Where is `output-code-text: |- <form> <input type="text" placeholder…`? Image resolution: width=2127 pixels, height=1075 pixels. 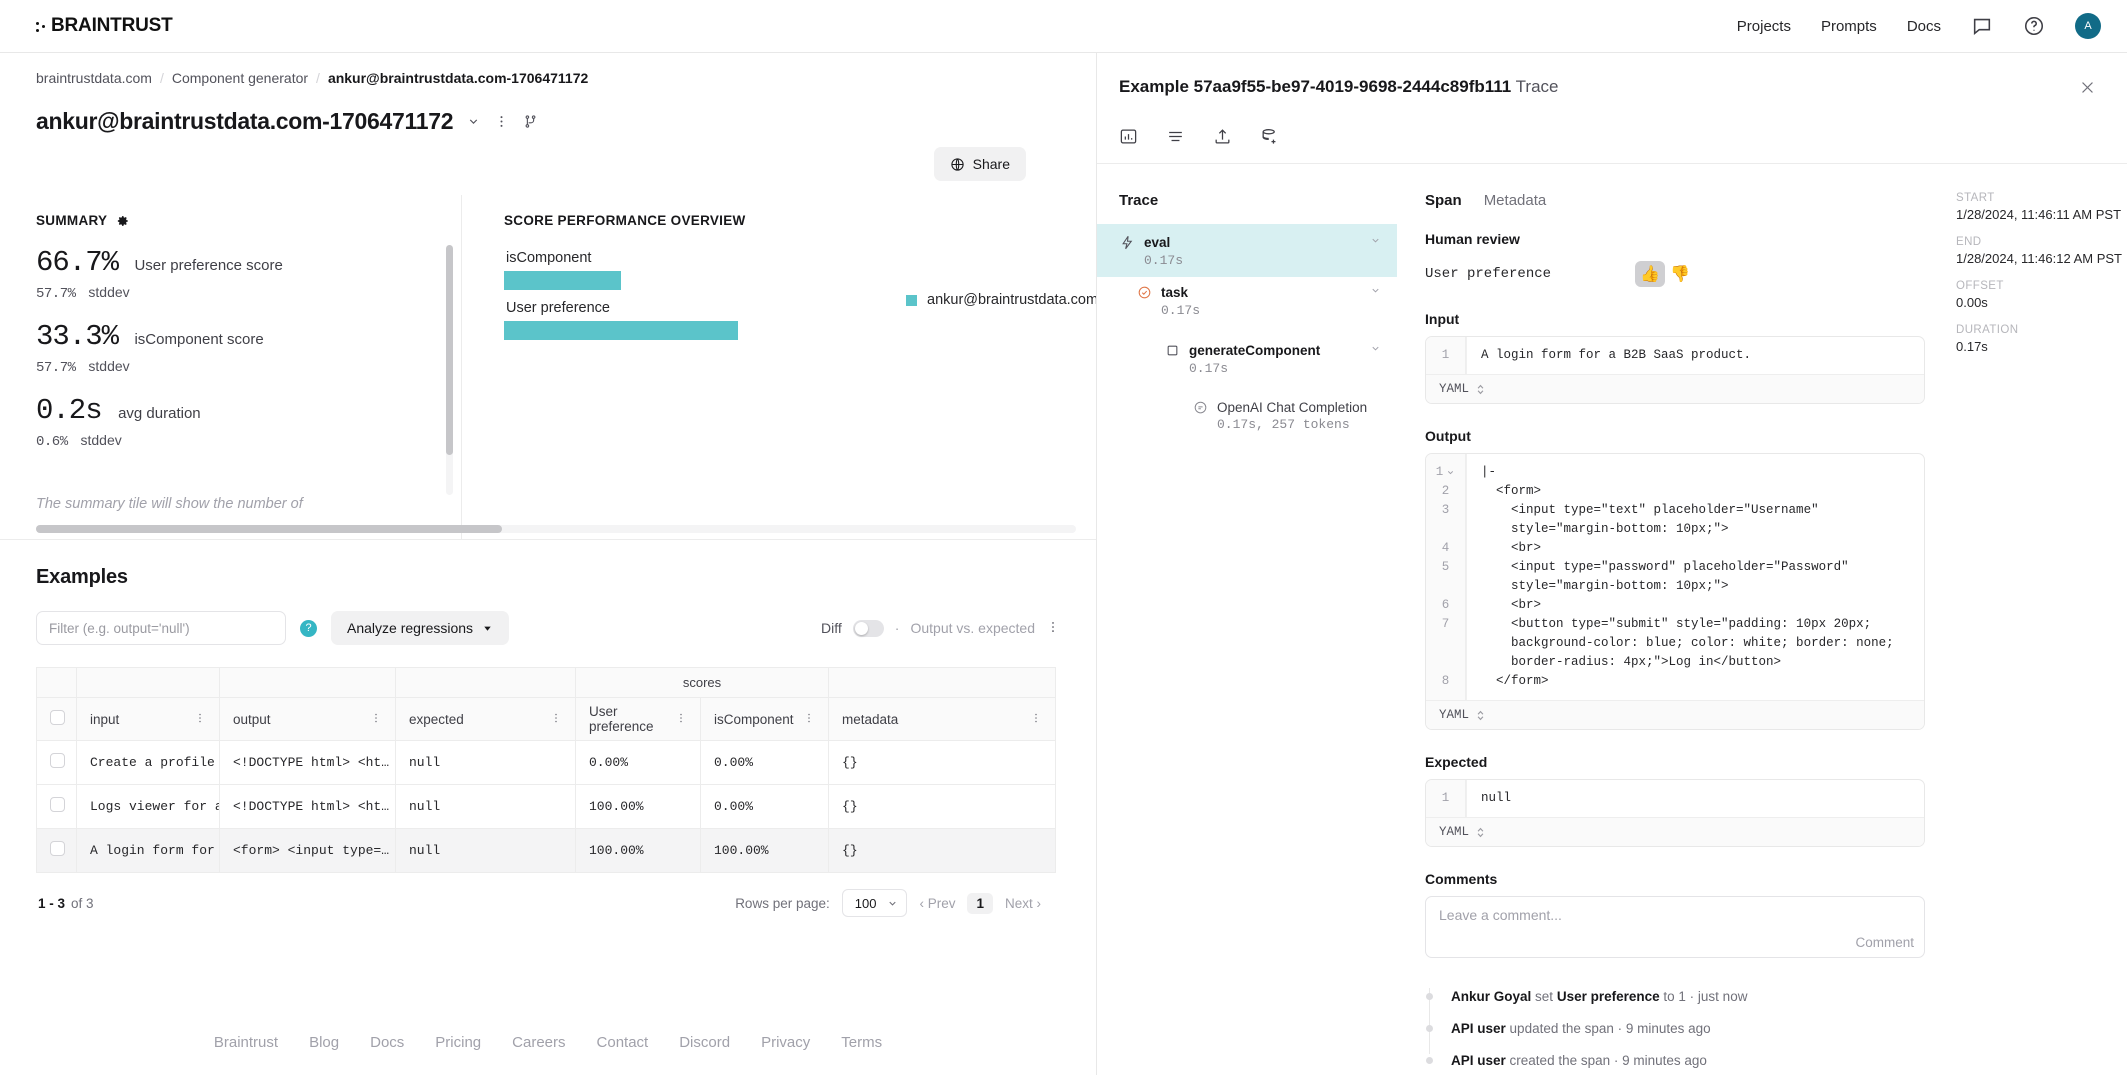
output-code-text: |- <form> <input type="text" placeholder… is located at coordinates (1695, 577).